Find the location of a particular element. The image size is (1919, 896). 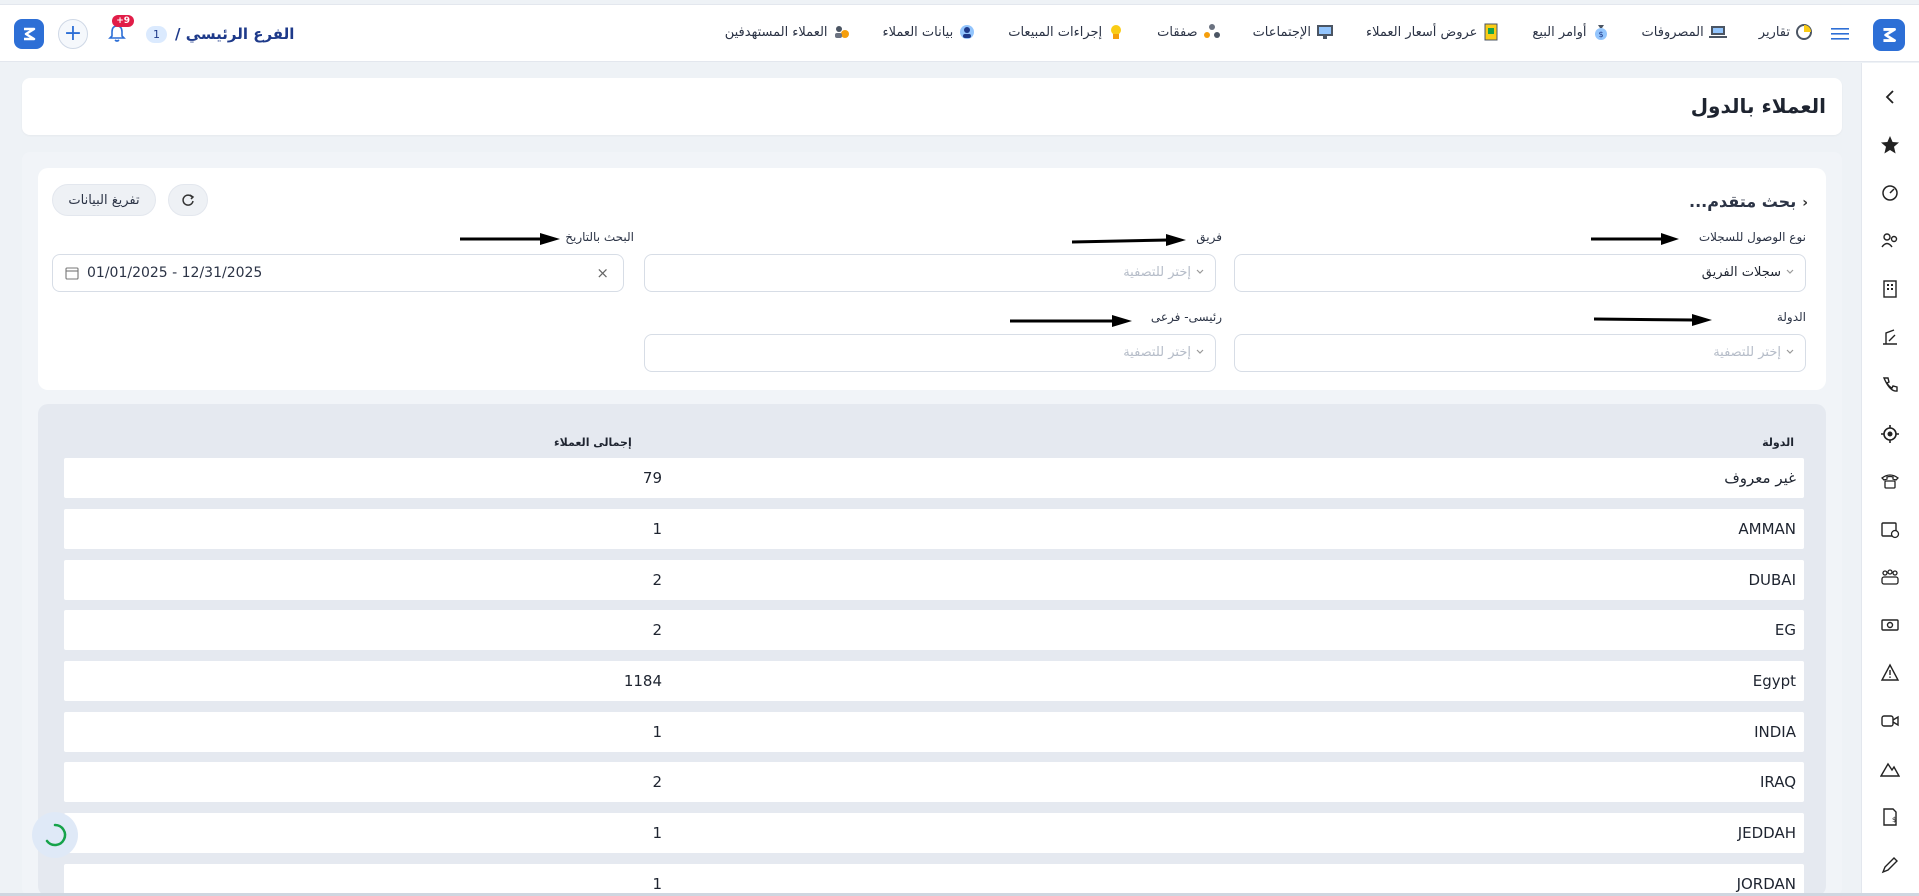

table-row: IRAQ 2 is located at coordinates (934, 782).